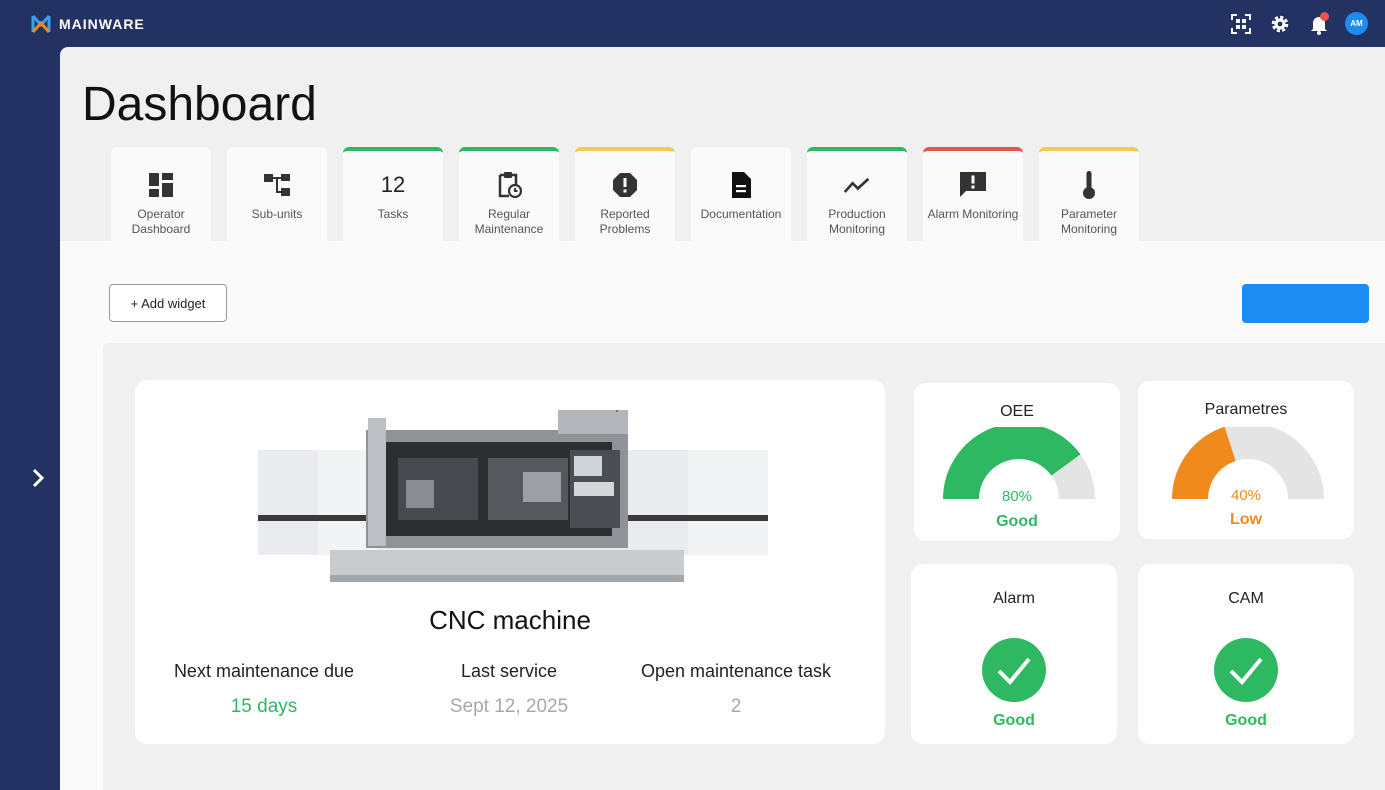 The width and height of the screenshot is (1385, 790). I want to click on trend-line-icon, so click(857, 185).